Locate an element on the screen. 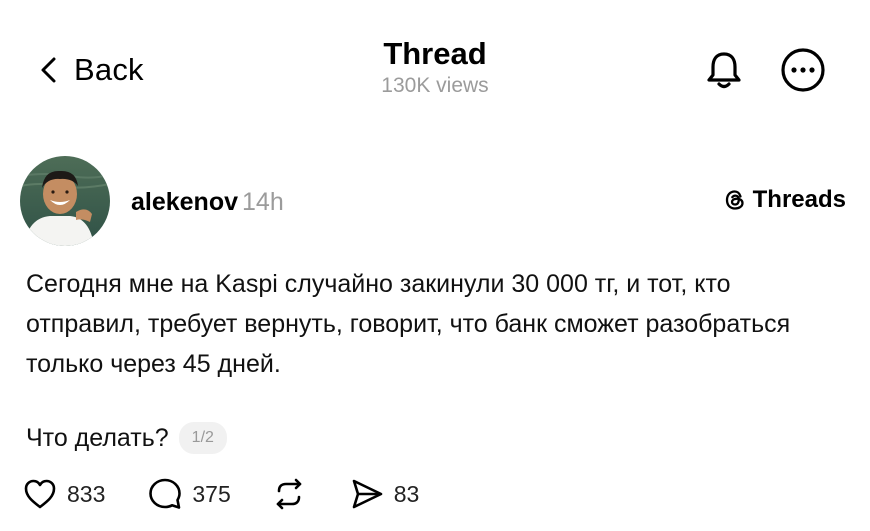 The width and height of the screenshot is (870, 531). like-button: 833 is located at coordinates (63, 494).